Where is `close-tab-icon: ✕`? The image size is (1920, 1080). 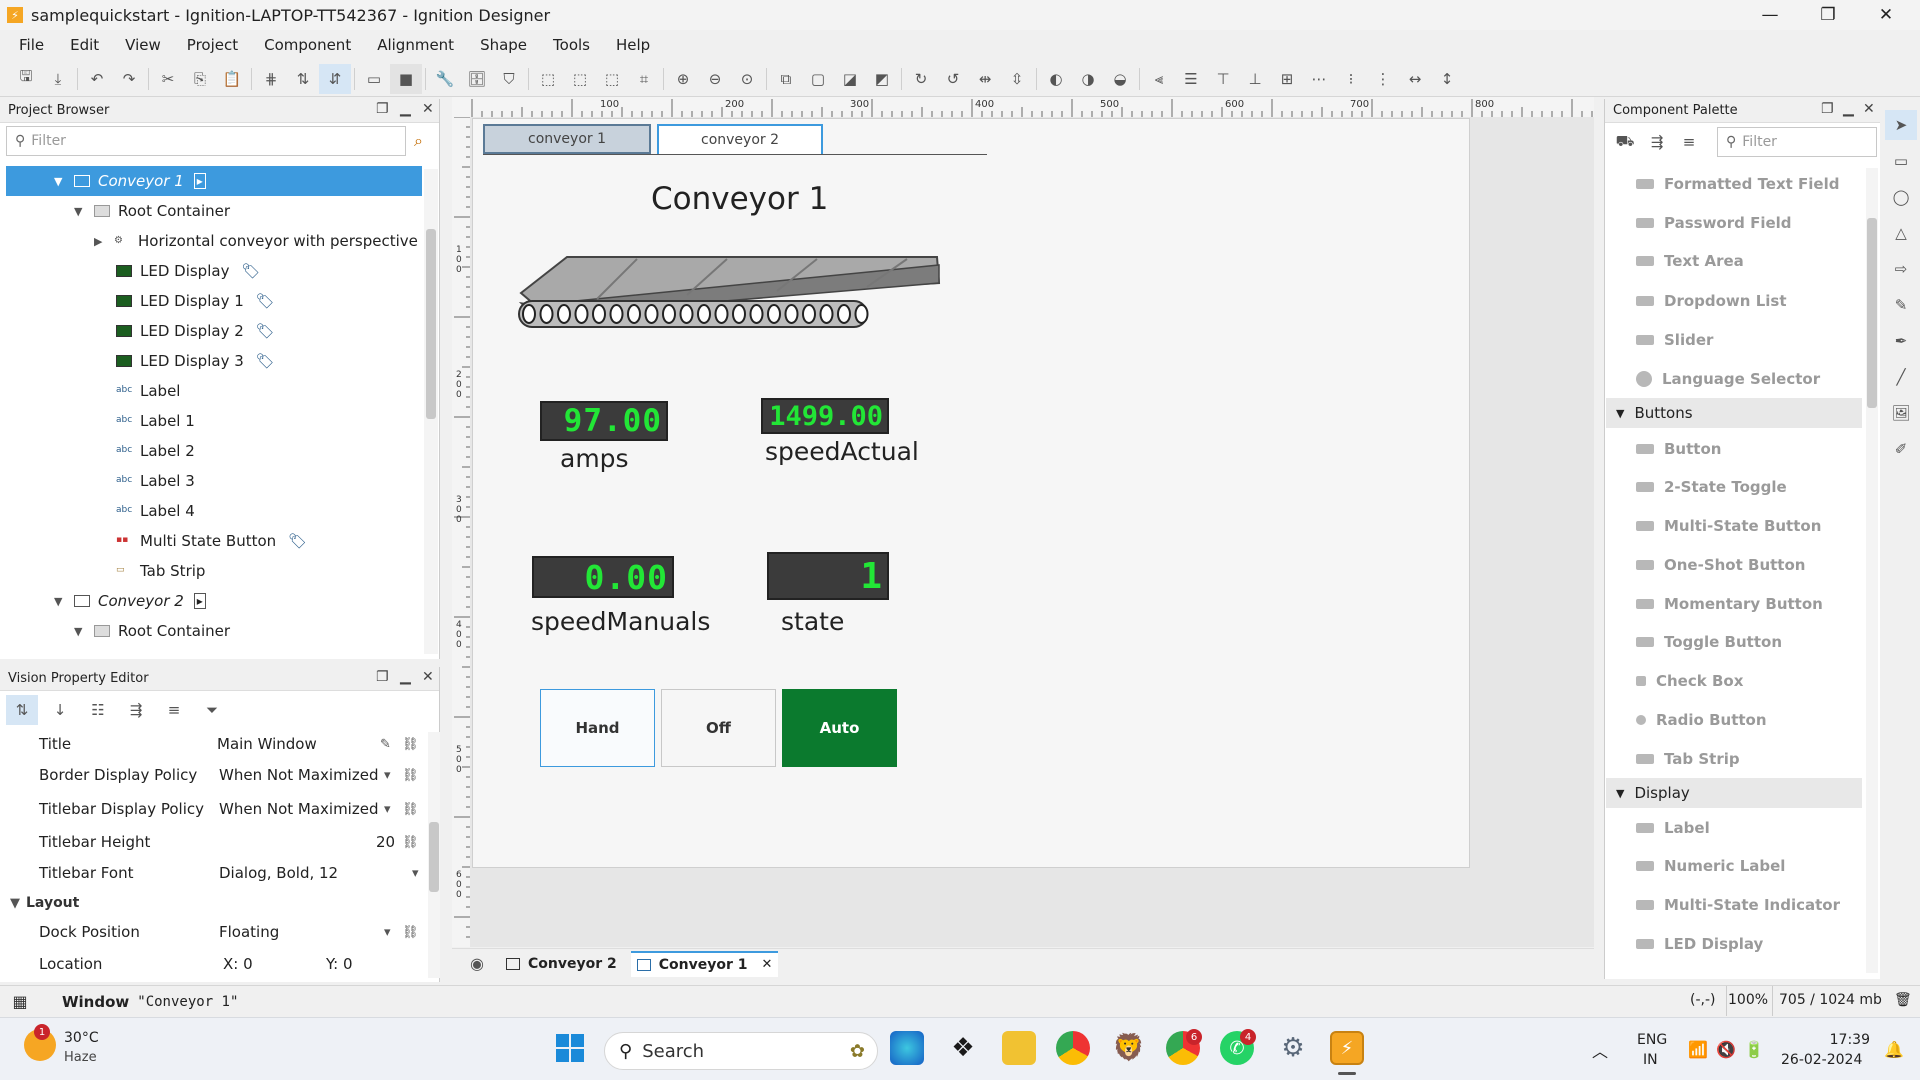 close-tab-icon: ✕ is located at coordinates (767, 964).